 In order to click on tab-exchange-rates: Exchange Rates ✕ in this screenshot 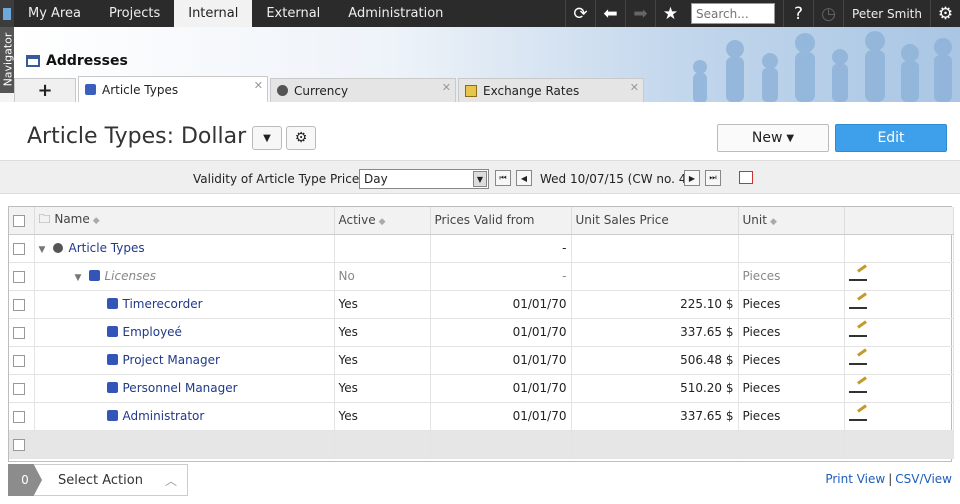, I will do `click(551, 90)`.